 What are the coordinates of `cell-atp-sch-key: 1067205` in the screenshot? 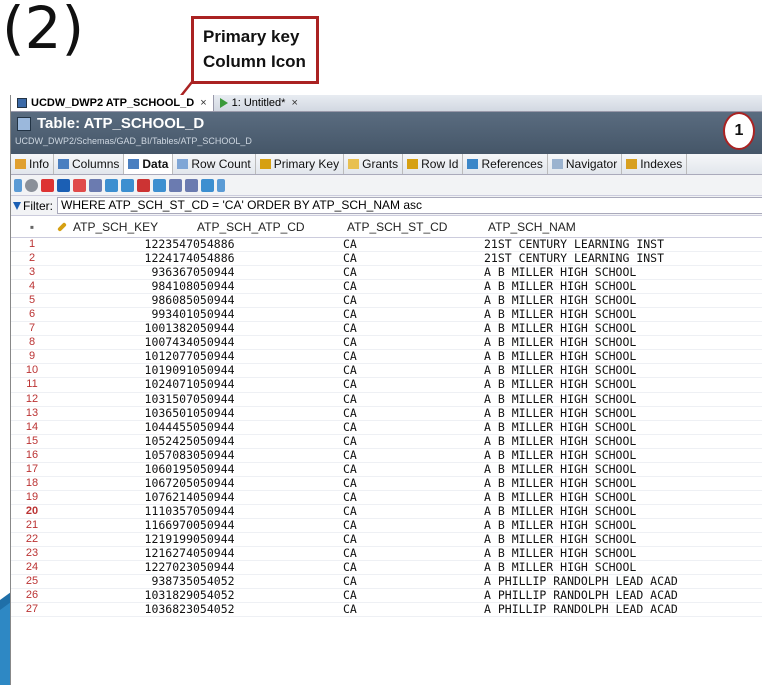 It's located at (123, 483).